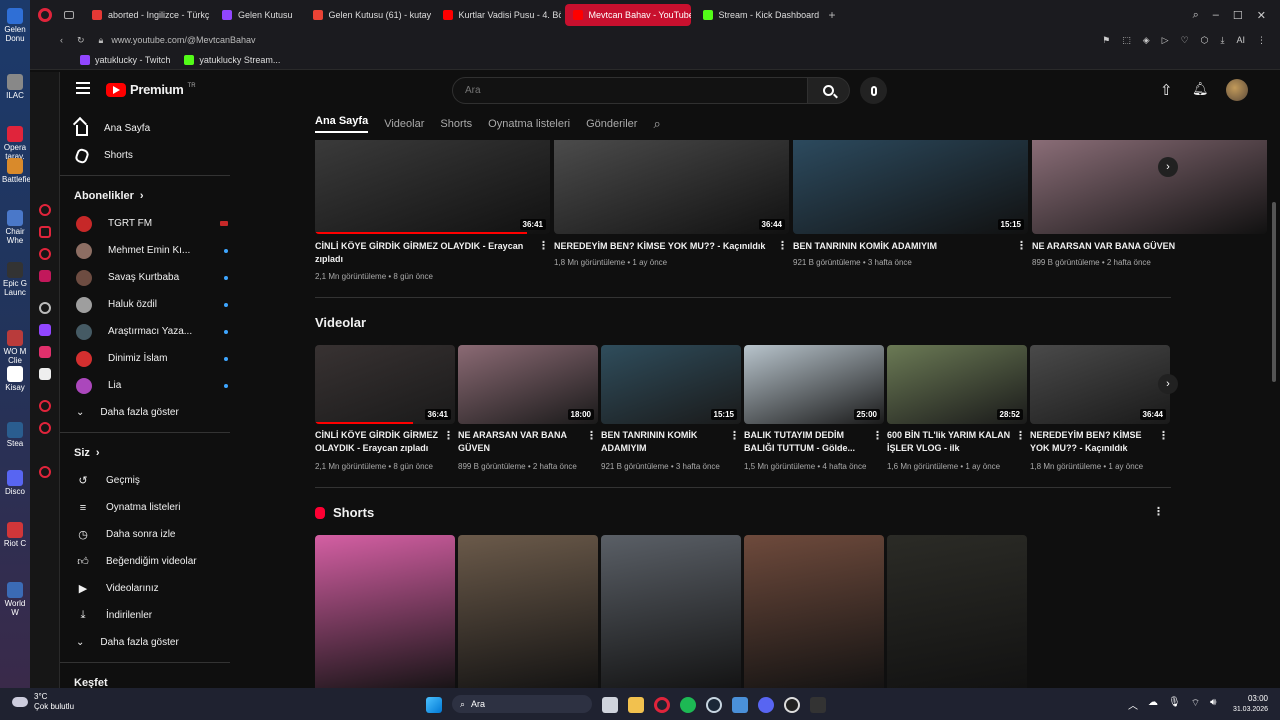 Image resolution: width=1280 pixels, height=720 pixels. I want to click on show-more-subscriptions: ⌄ Daha fazla göster, so click(151, 412).